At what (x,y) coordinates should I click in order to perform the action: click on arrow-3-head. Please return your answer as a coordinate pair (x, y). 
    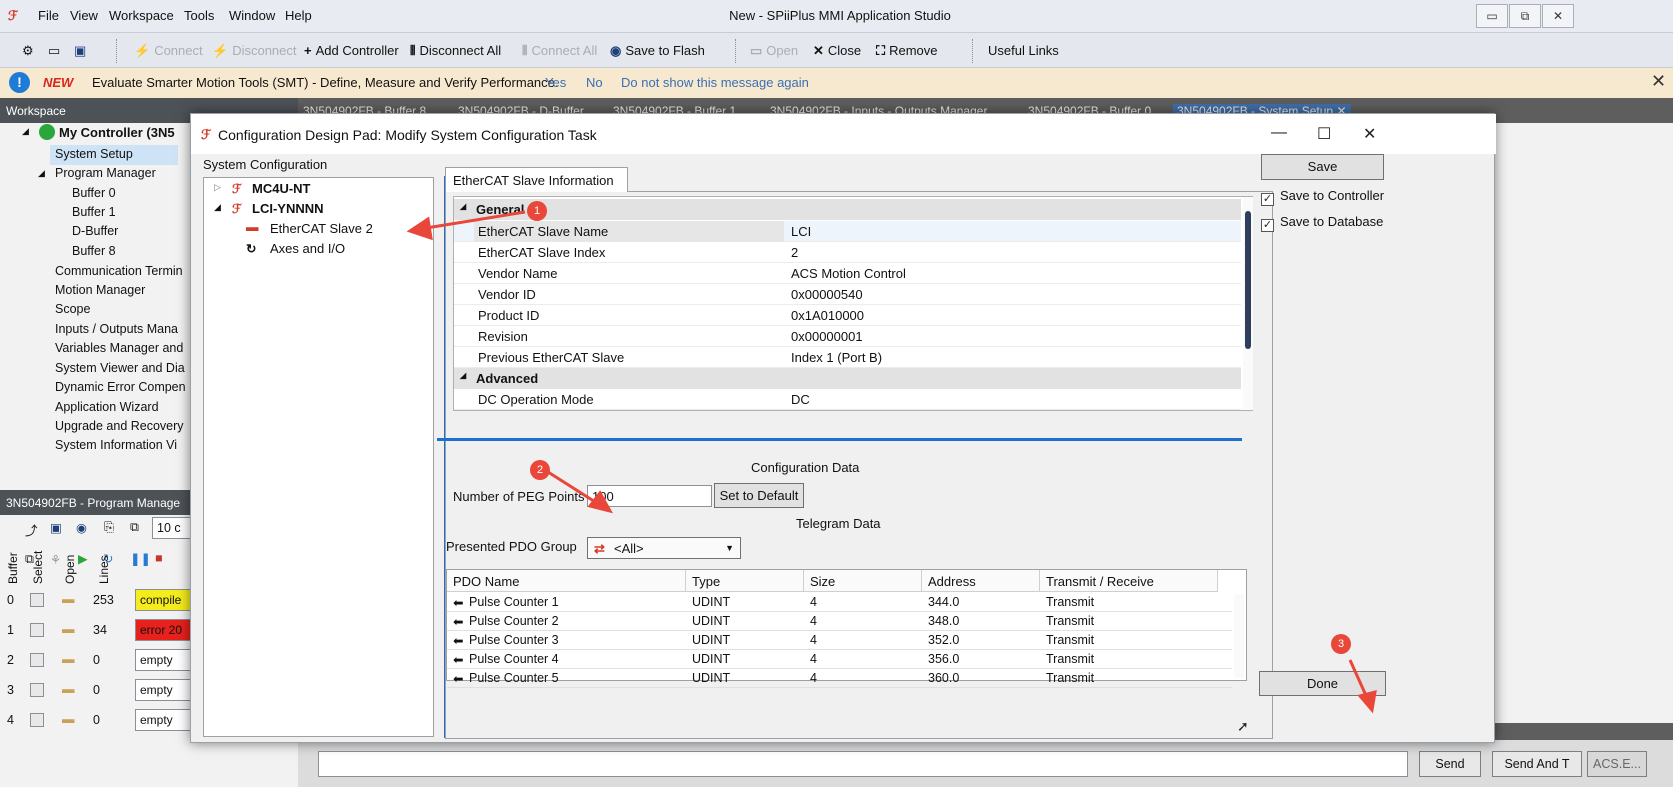
    Looking at the image, I should click on (1367, 701).